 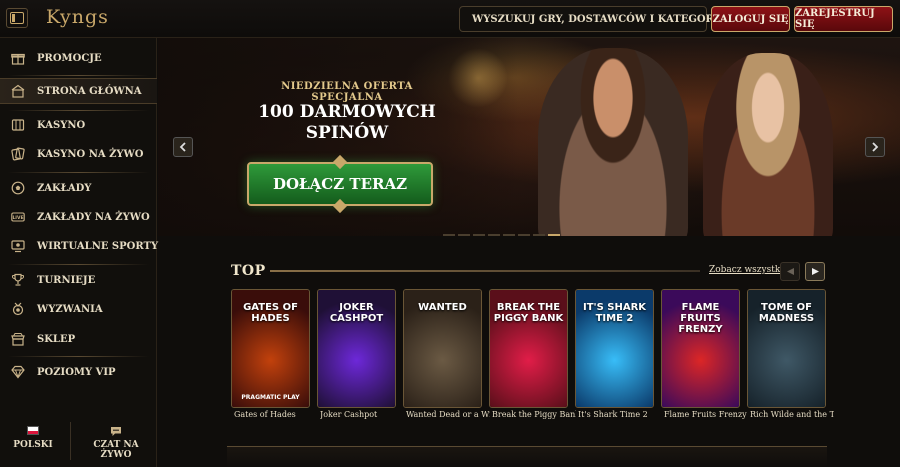 What do you see at coordinates (442, 307) in the screenshot?
I see `game-thumbnail-title: WANTED` at bounding box center [442, 307].